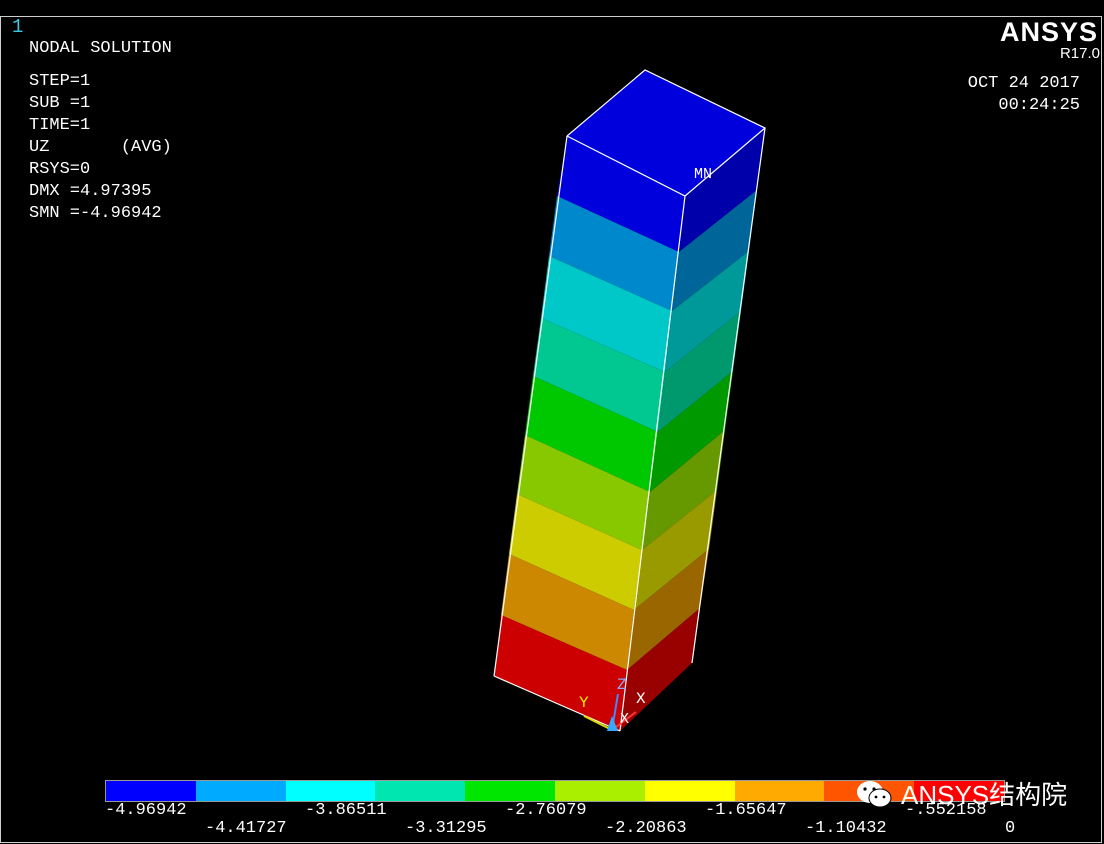 The height and width of the screenshot is (844, 1104). What do you see at coordinates (546, 810) in the screenshot?
I see `legend-label-upper-3: -2.76079` at bounding box center [546, 810].